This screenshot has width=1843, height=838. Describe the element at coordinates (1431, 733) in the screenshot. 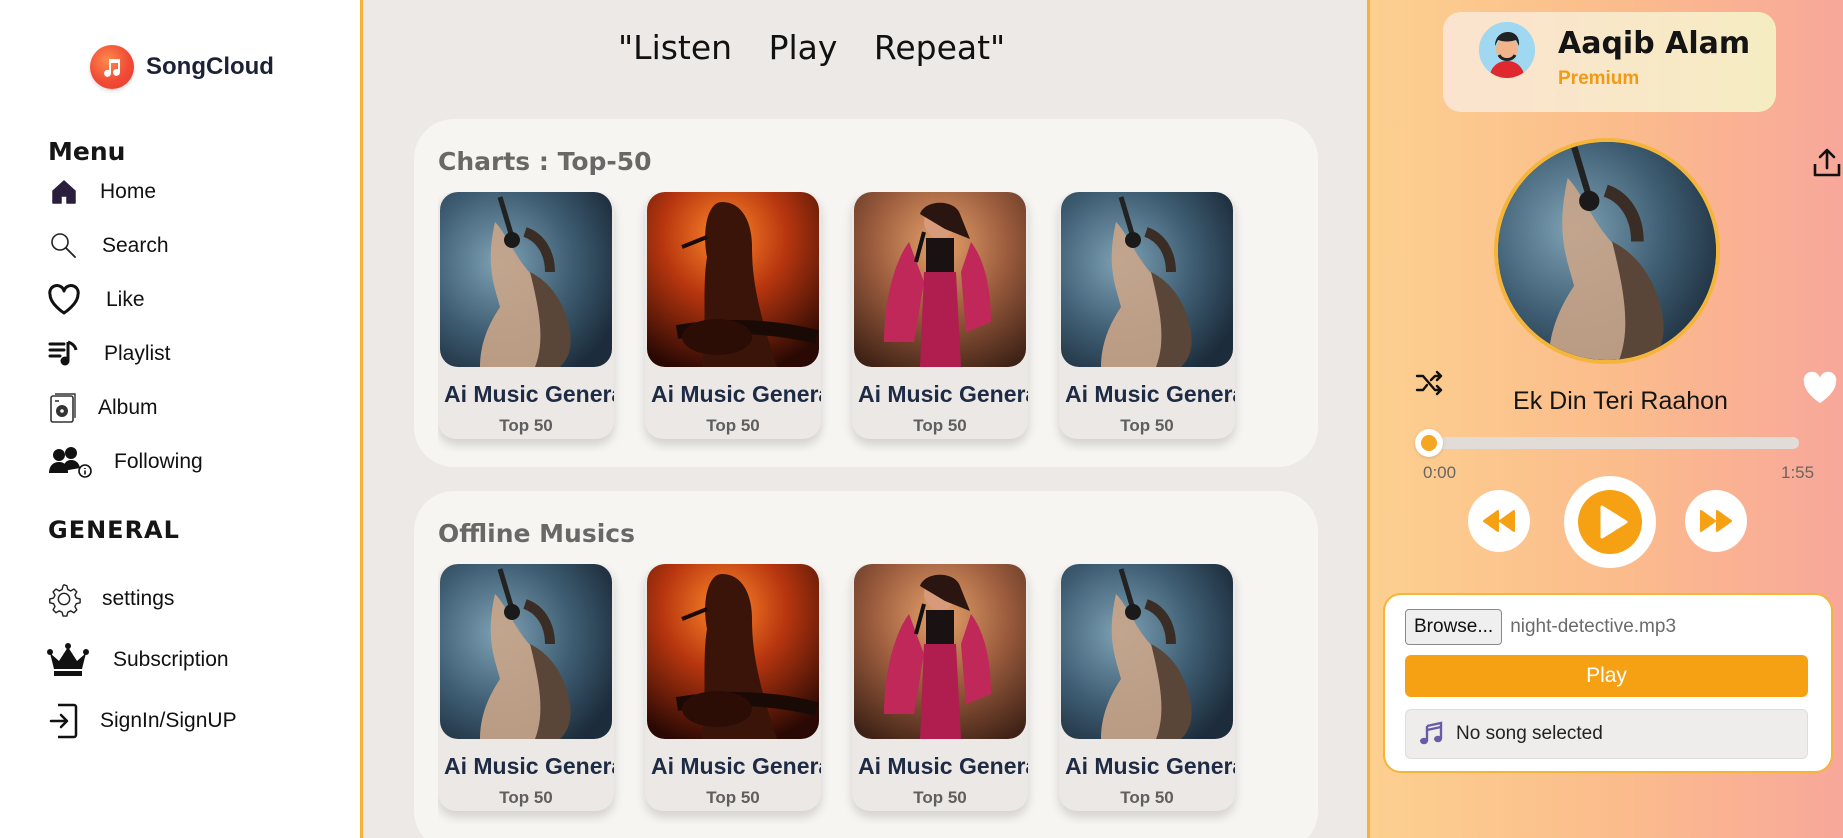

I see `music-note-icon` at that location.